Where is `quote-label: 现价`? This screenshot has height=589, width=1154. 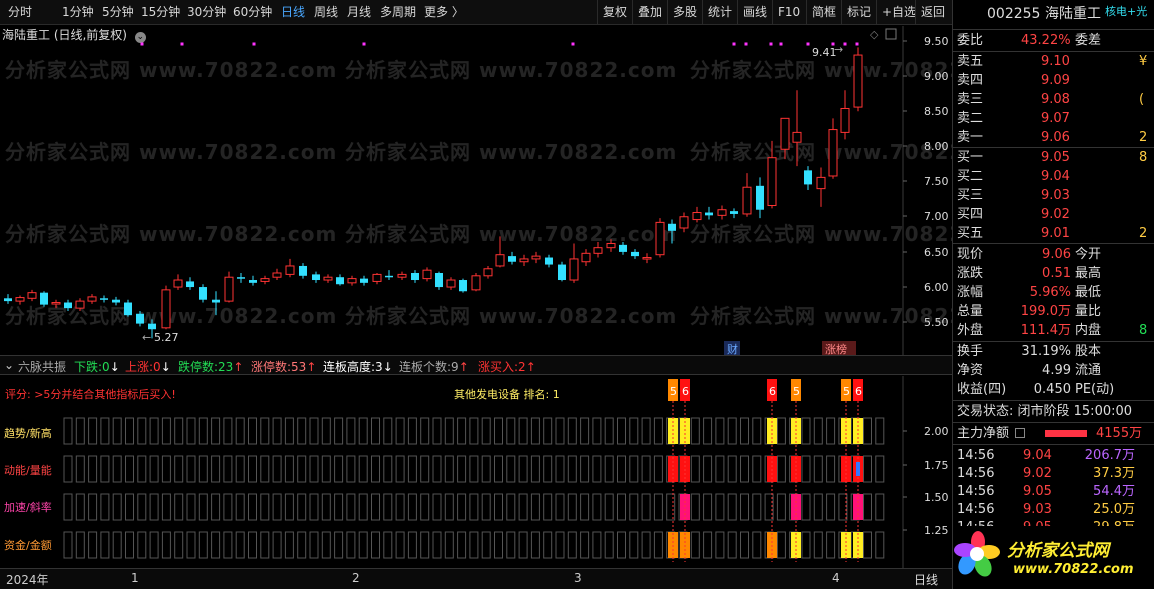 quote-label: 现价 is located at coordinates (970, 254).